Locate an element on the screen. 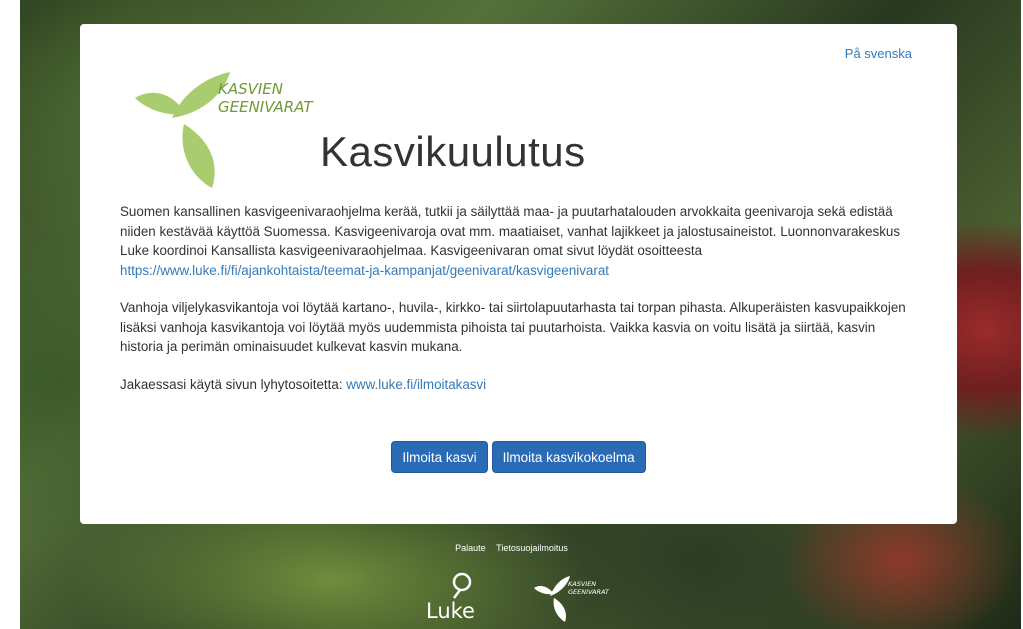  left-frame is located at coordinates (10, 314).